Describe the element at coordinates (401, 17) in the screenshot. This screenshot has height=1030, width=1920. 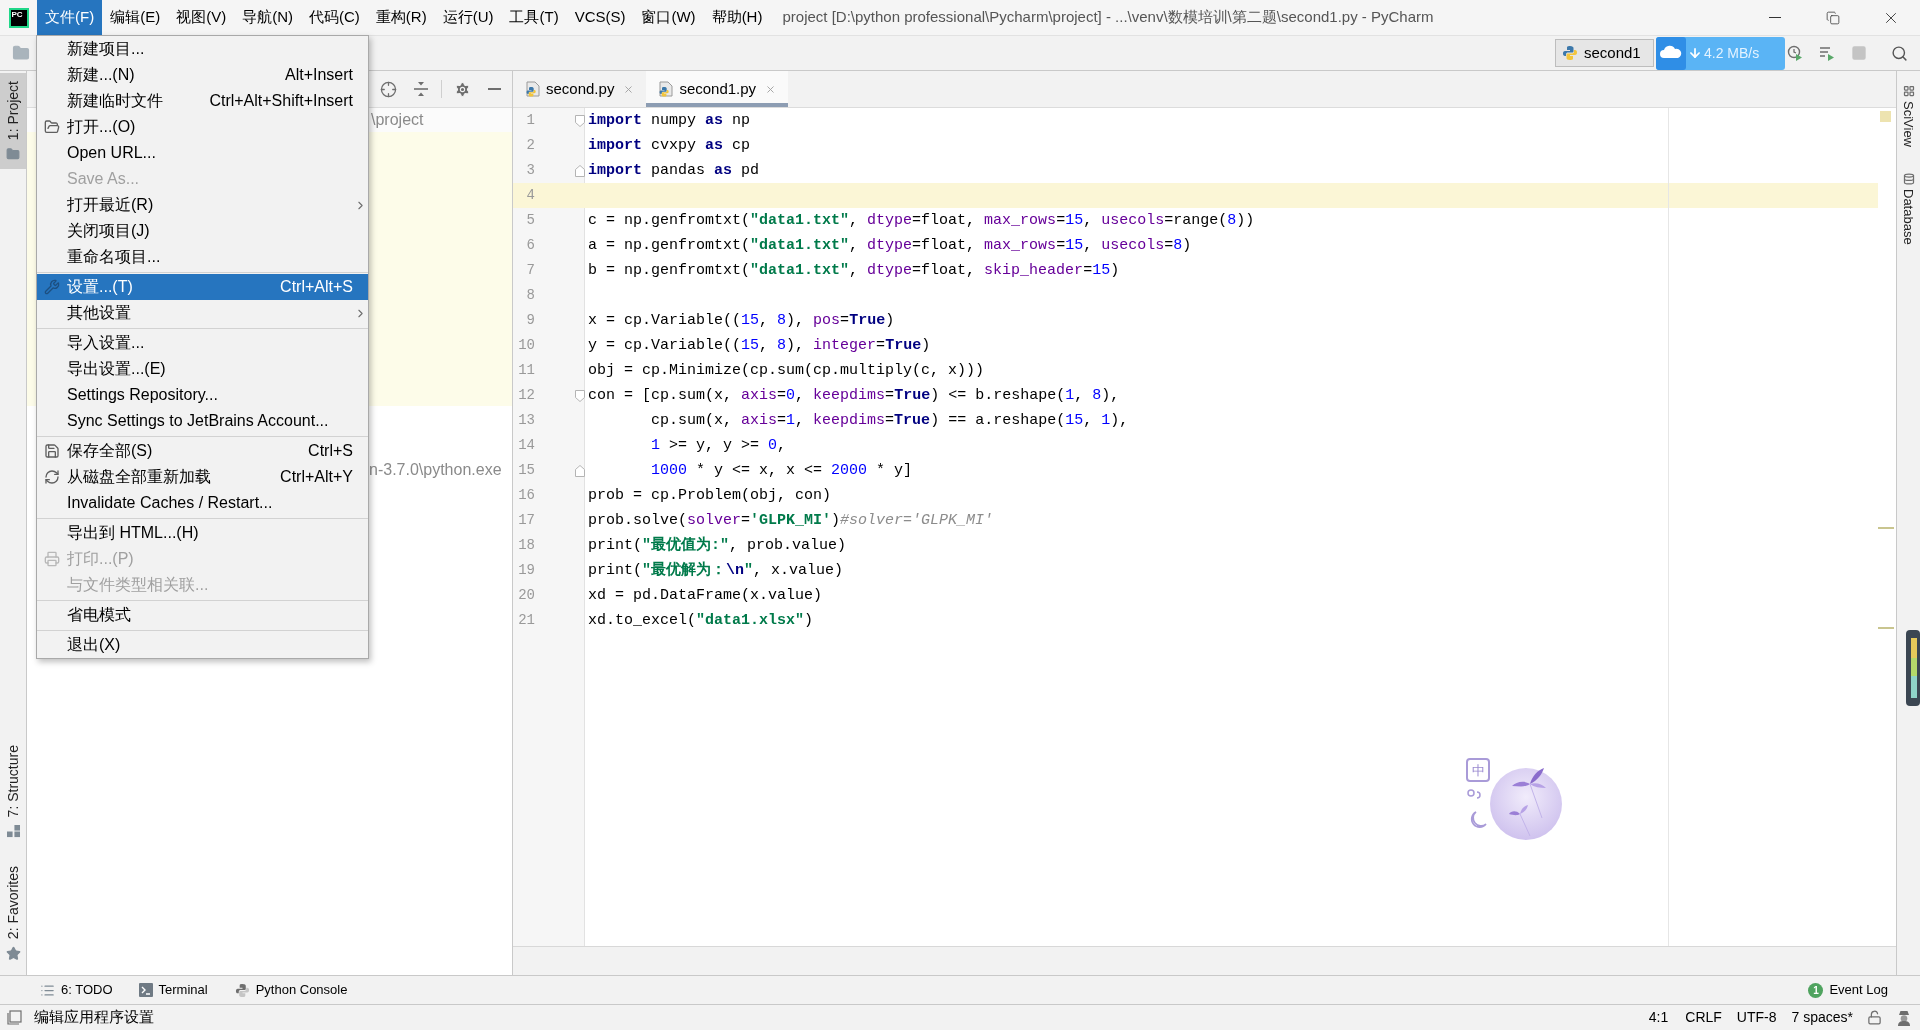
I see `menu-bar-item: 重构(R)` at that location.